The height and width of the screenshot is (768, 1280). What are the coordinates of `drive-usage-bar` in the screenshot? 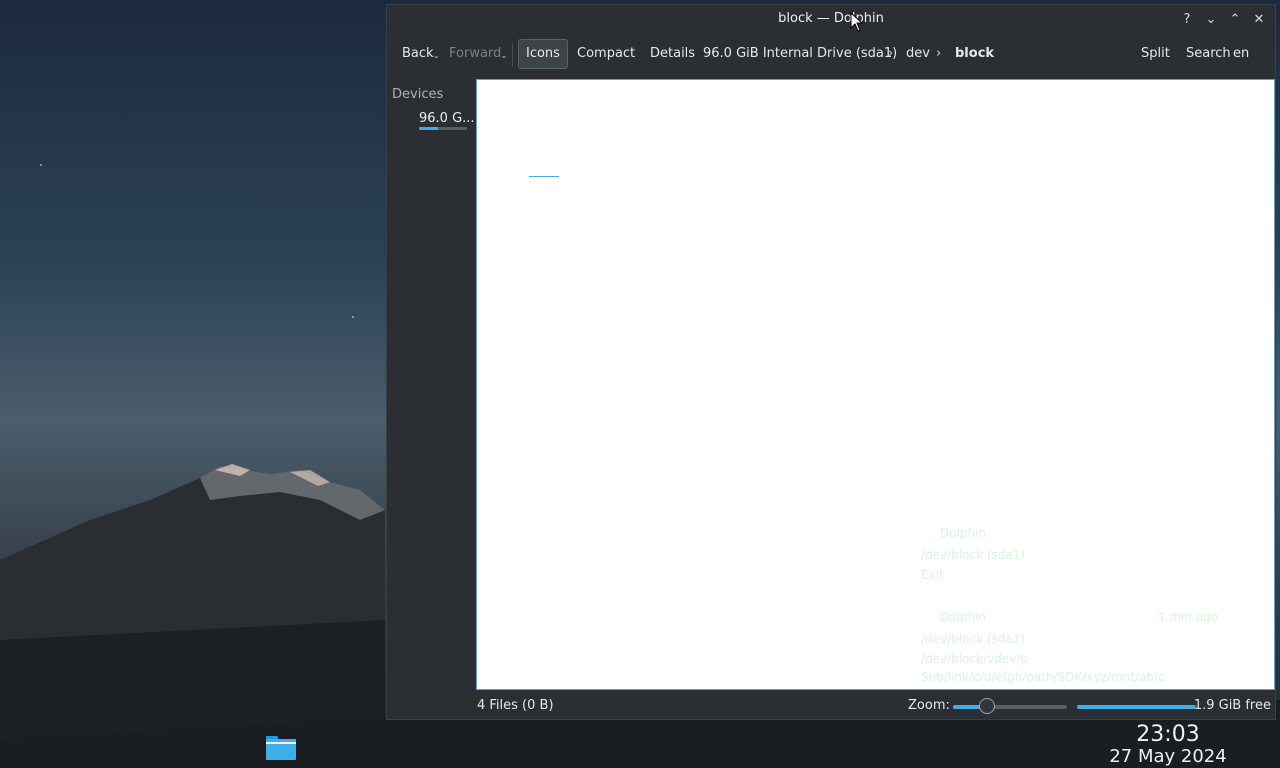 It's located at (443, 128).